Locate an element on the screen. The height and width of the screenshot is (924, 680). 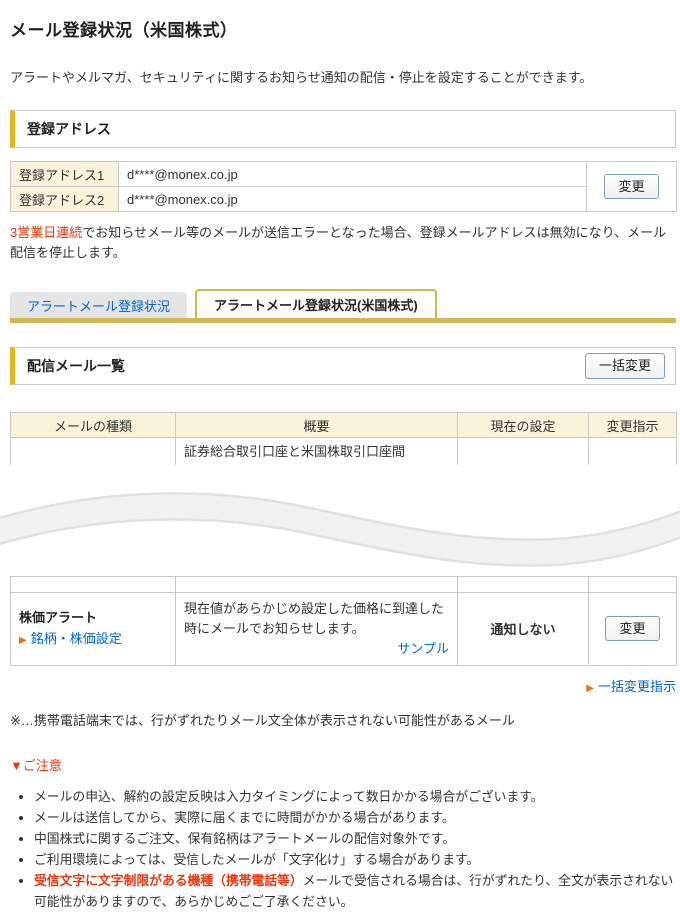
column-summary: 概要 is located at coordinates (316, 425).